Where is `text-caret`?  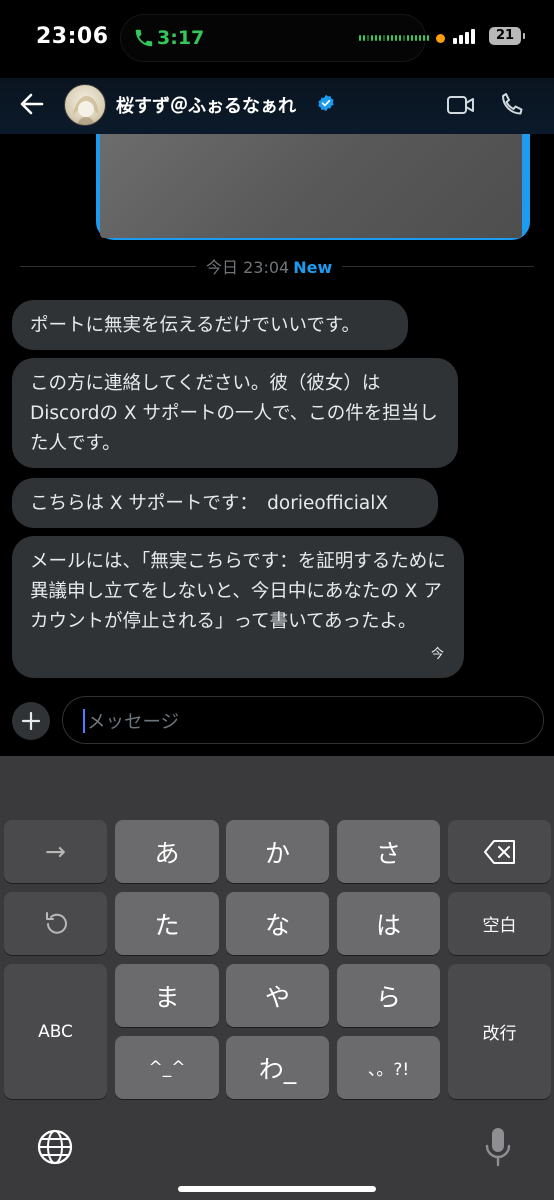
text-caret is located at coordinates (84, 721).